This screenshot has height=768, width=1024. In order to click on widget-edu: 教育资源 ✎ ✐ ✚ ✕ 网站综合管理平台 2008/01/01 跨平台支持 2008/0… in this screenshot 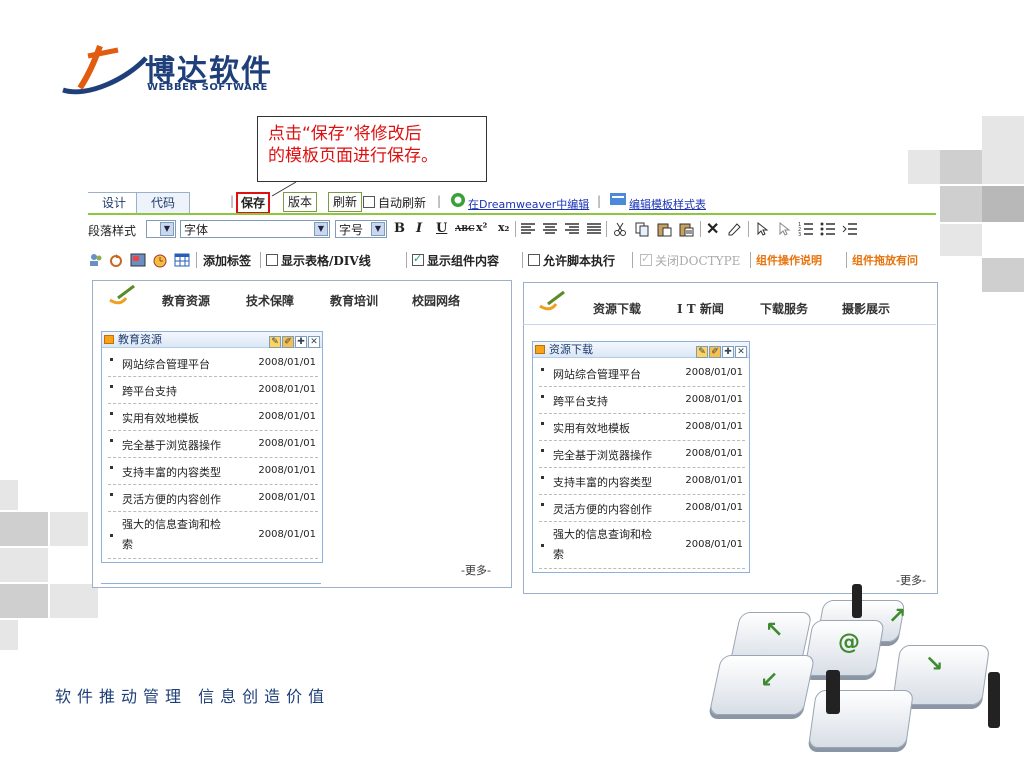, I will do `click(212, 447)`.